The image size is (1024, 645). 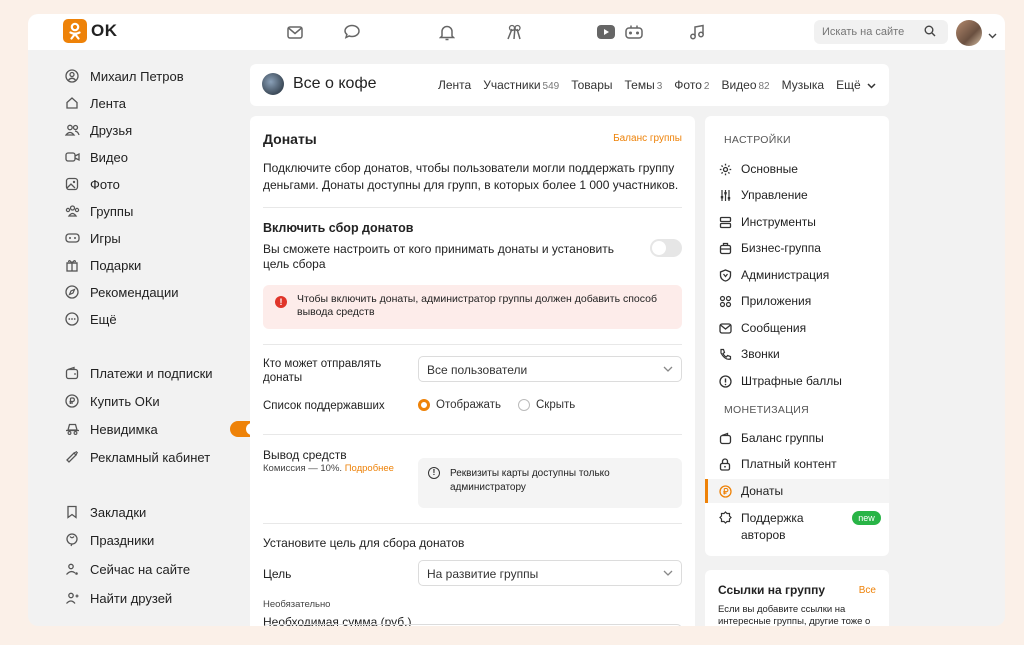 What do you see at coordinates (644, 85) in the screenshot?
I see `tab-topics: Темы 3` at bounding box center [644, 85].